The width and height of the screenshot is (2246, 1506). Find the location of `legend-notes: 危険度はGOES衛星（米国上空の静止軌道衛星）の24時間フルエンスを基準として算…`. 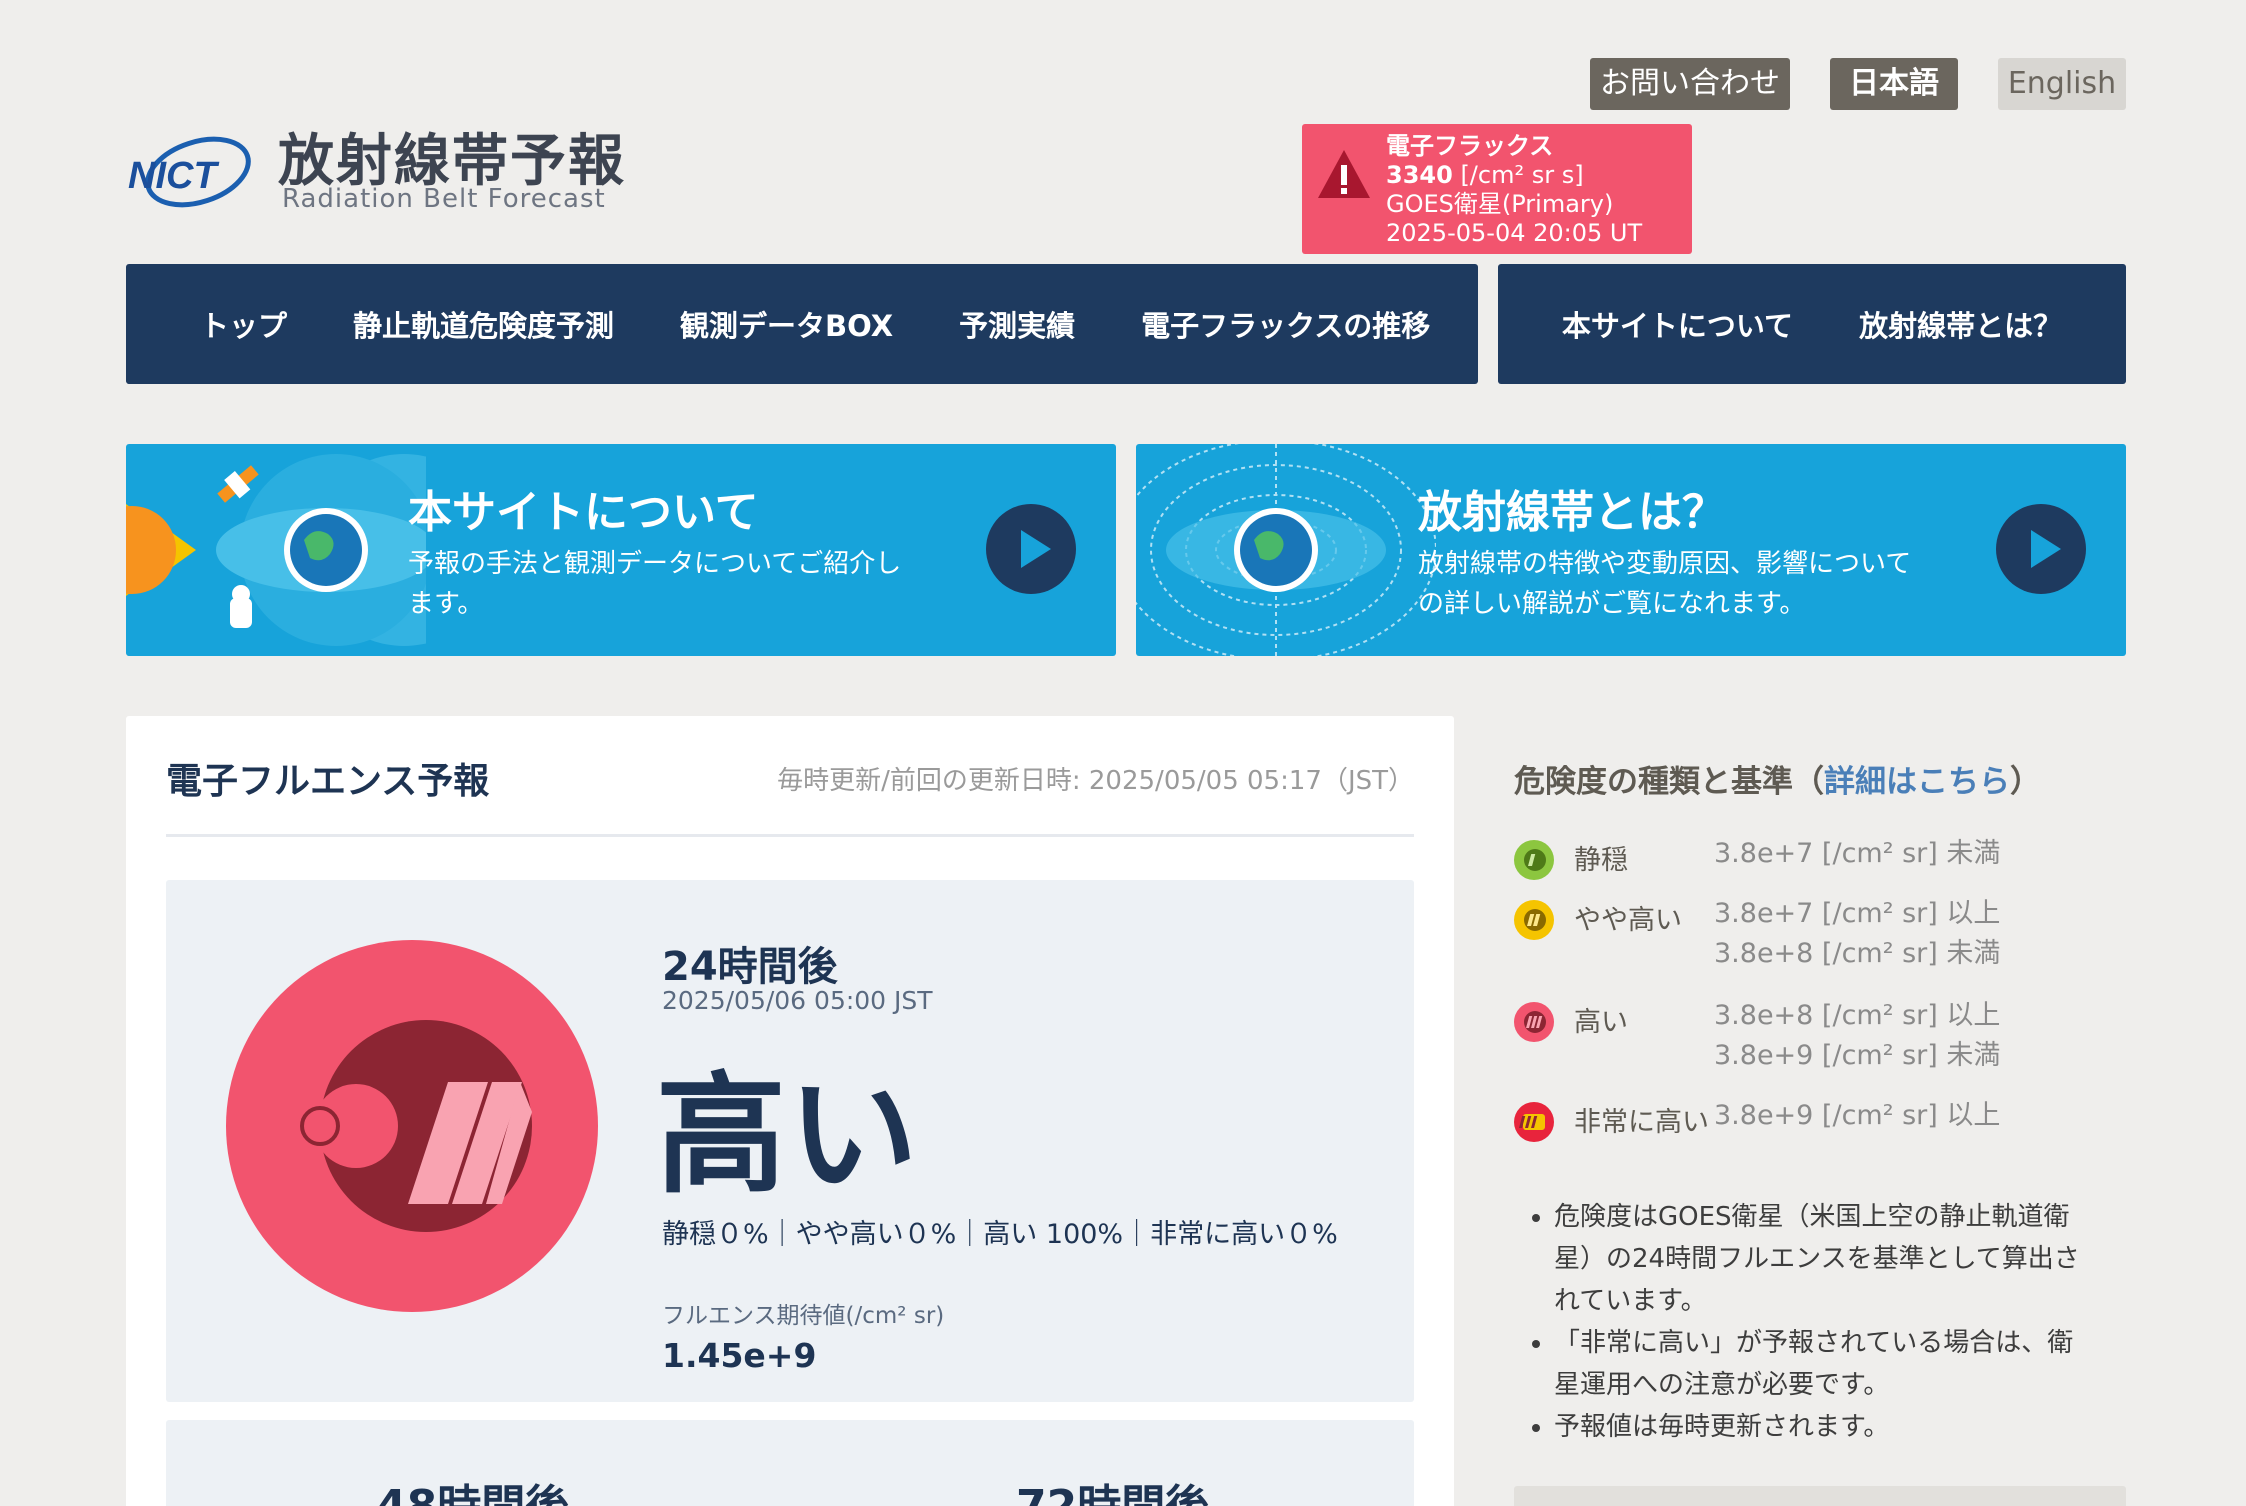

legend-notes: 危険度はGOES衛星（米国上空の静止軌道衛星）の24時間フルエンスを基準として算… is located at coordinates (1808, 1322).